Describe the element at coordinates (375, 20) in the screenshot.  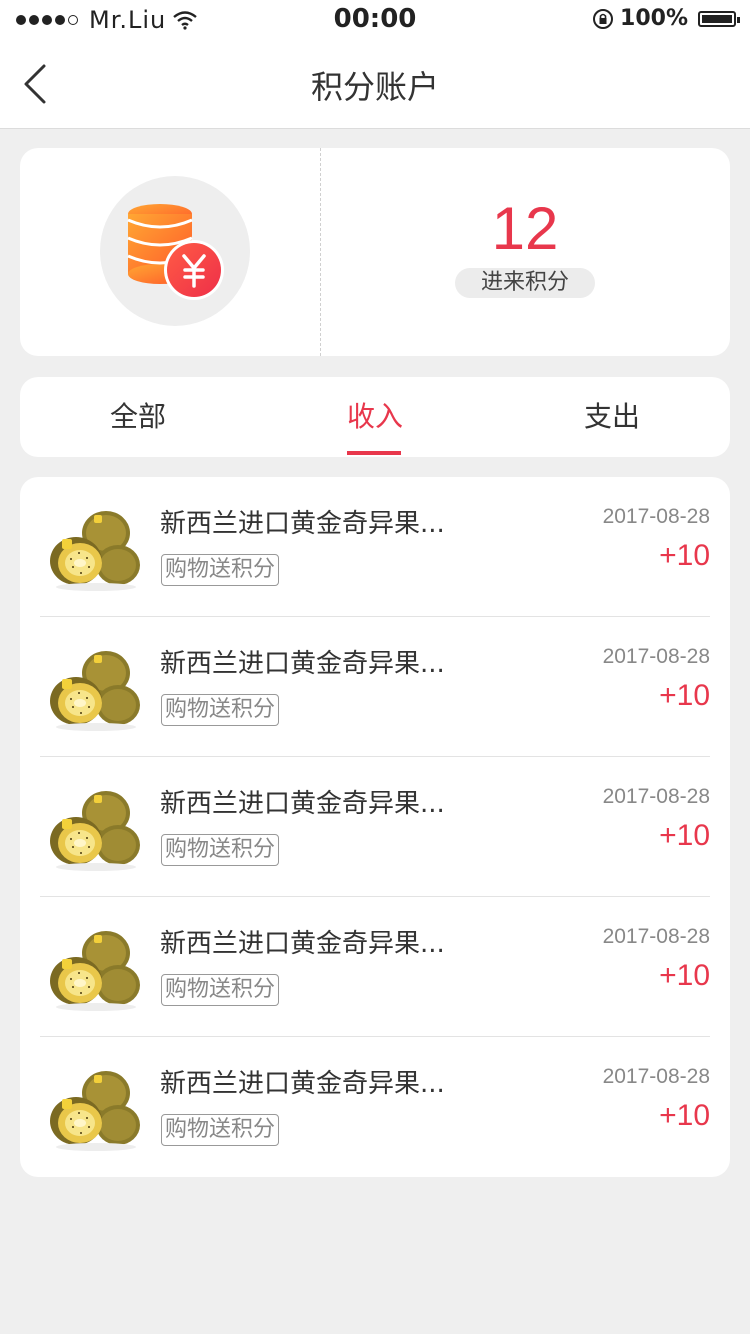
I see `status-bar: Mr.Liu 00:00 100%` at that location.